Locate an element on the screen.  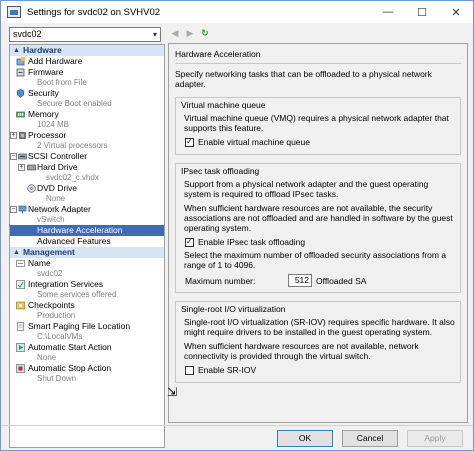
max-sa-row: Maximum number: 512 Offloaded SA is located at coordinates (318, 280).